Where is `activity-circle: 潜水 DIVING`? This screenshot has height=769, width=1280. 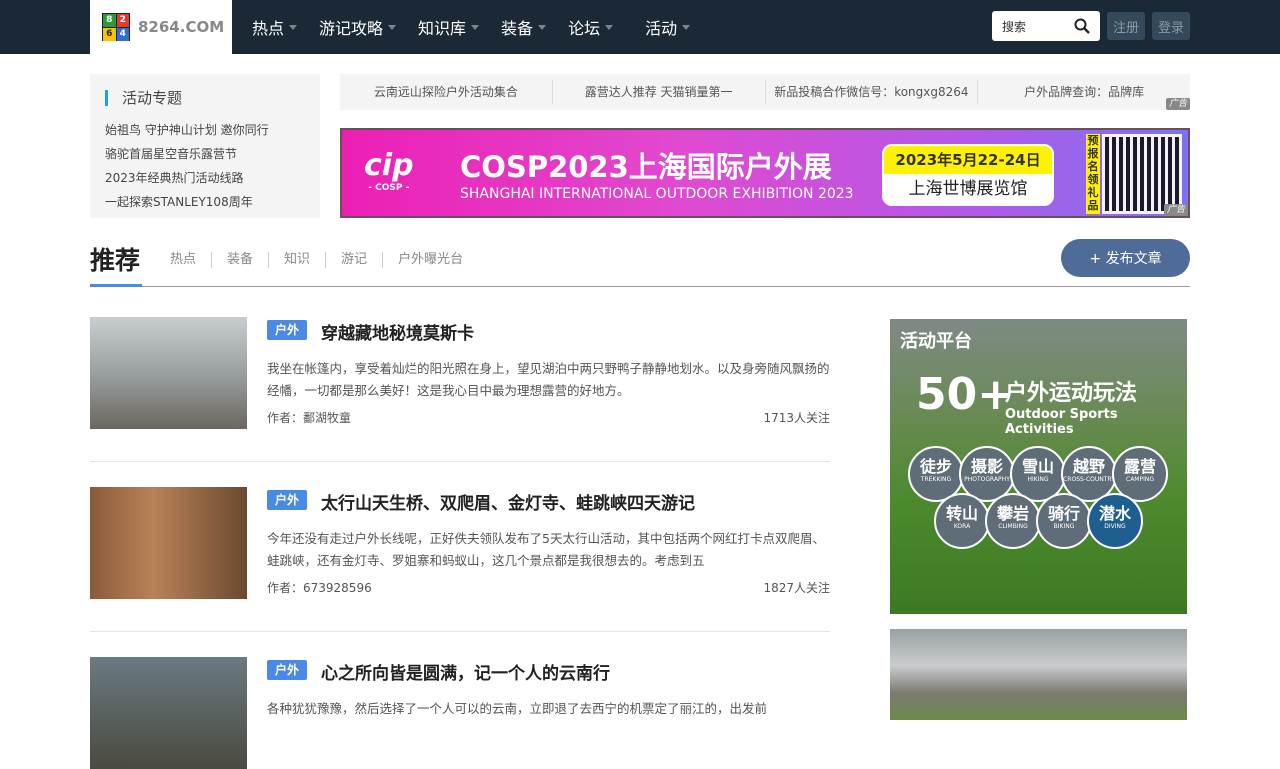
activity-circle: 潜水 DIVING is located at coordinates (1115, 521).